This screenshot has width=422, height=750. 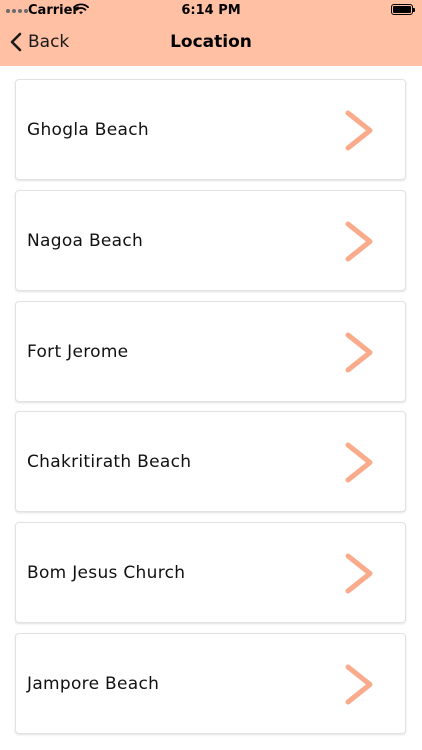 I want to click on battery-icon, so click(x=403, y=9).